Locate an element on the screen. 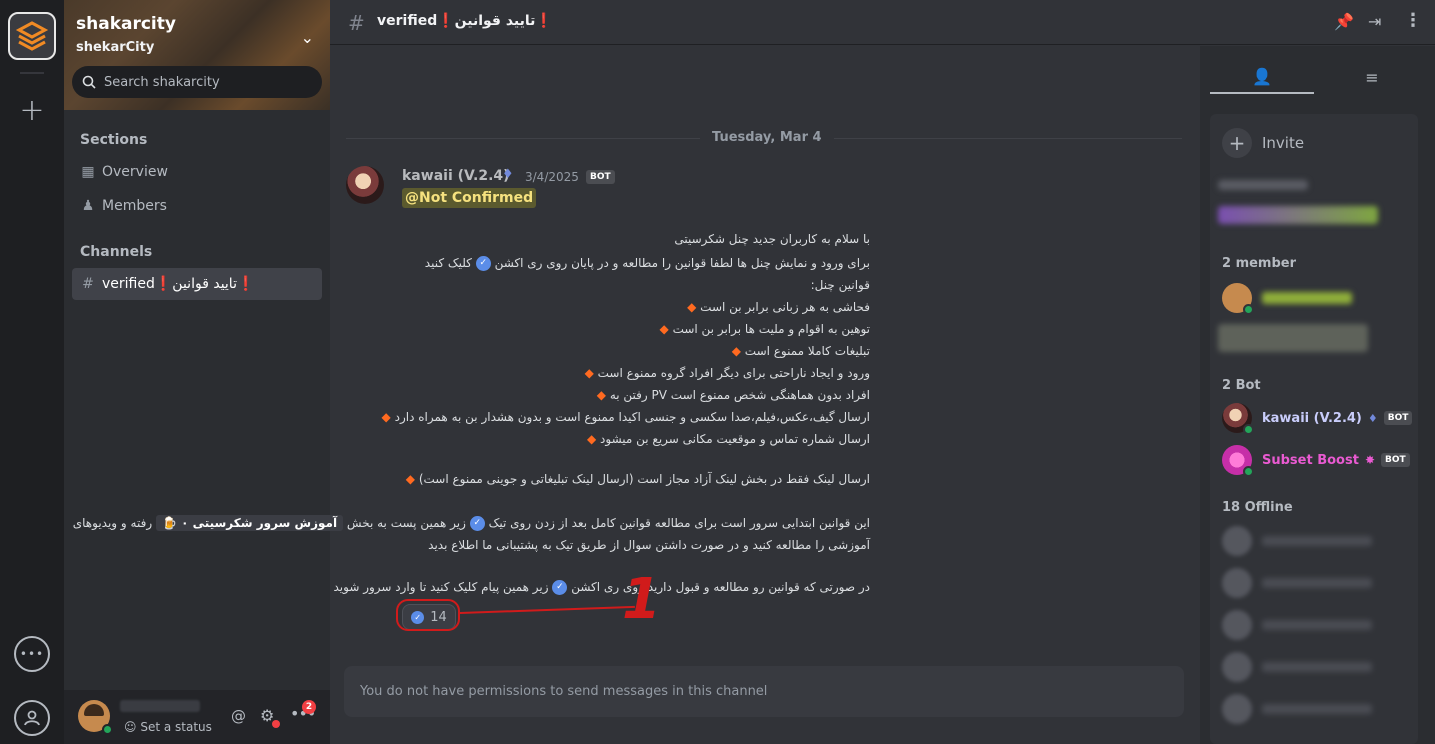 Image resolution: width=1435 pixels, height=744 pixels. member-name: kawaii (V.2.4) is located at coordinates (1312, 418).